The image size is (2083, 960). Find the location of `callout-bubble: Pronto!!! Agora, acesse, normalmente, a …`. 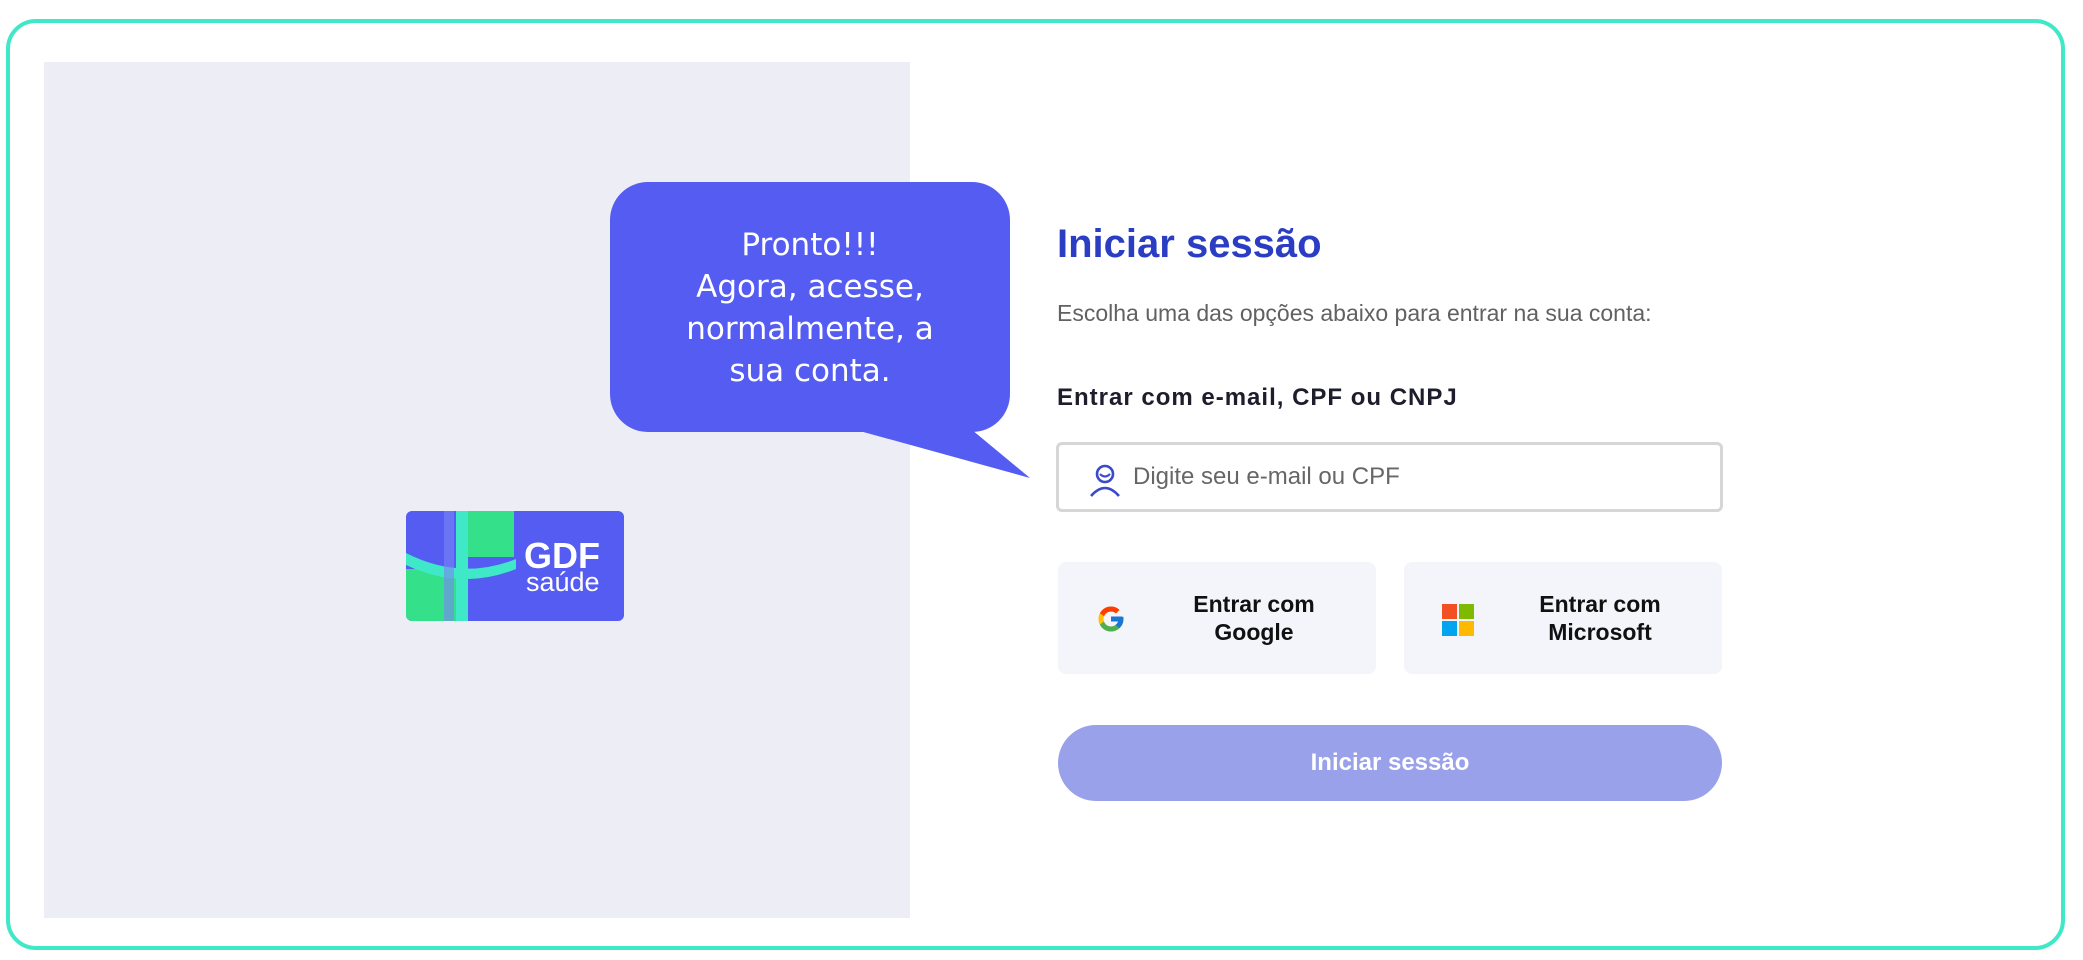

callout-bubble: Pronto!!! Agora, acesse, normalmente, a … is located at coordinates (810, 307).